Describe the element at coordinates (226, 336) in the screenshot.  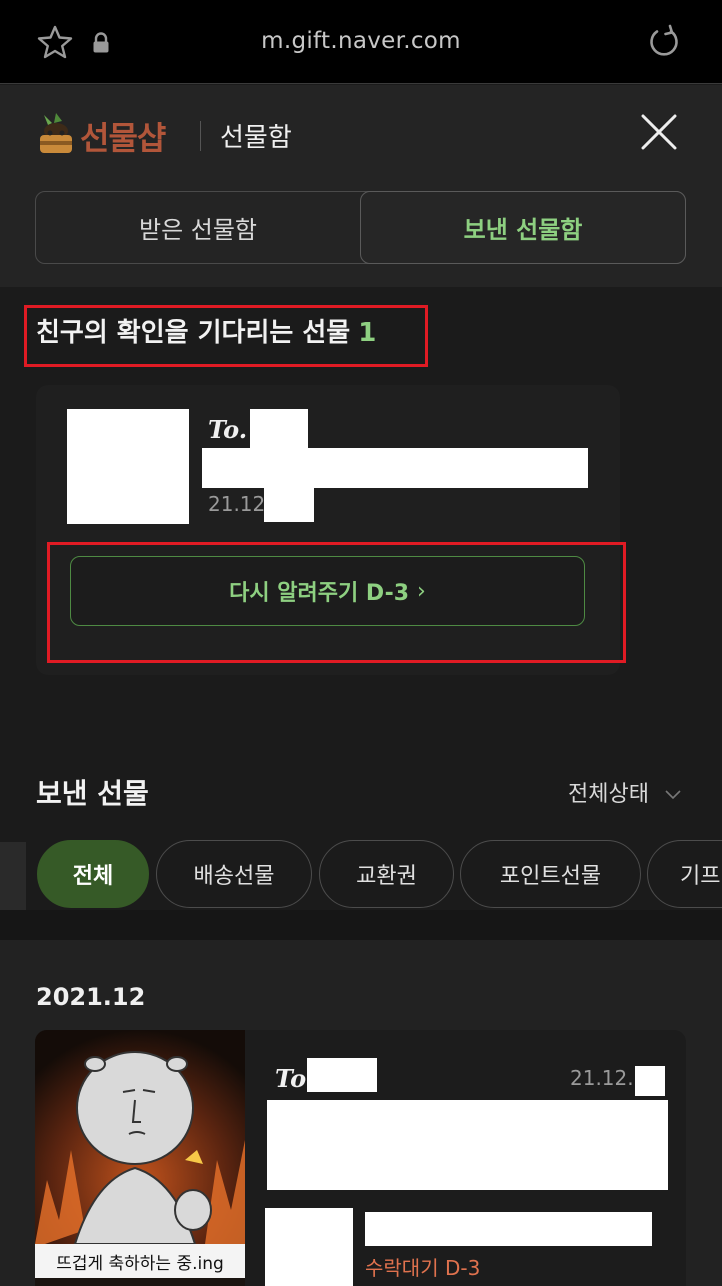
I see `highlight-box-title` at that location.